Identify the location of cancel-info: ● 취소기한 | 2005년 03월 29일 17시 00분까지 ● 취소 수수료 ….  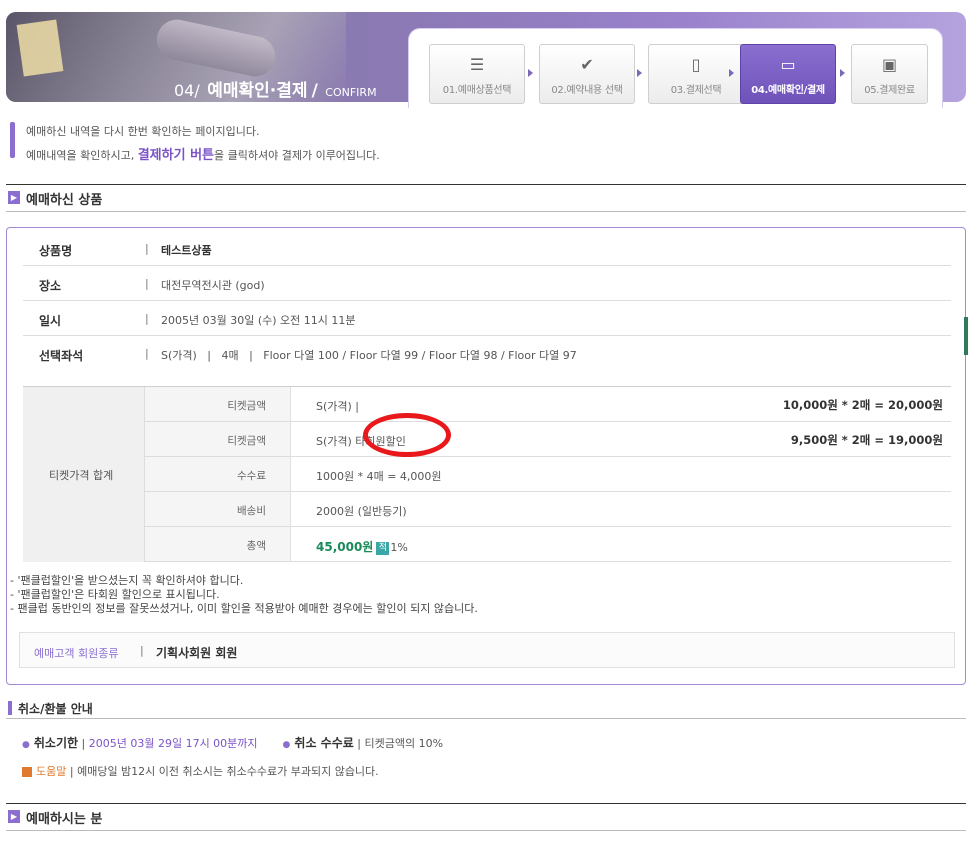
(233, 743).